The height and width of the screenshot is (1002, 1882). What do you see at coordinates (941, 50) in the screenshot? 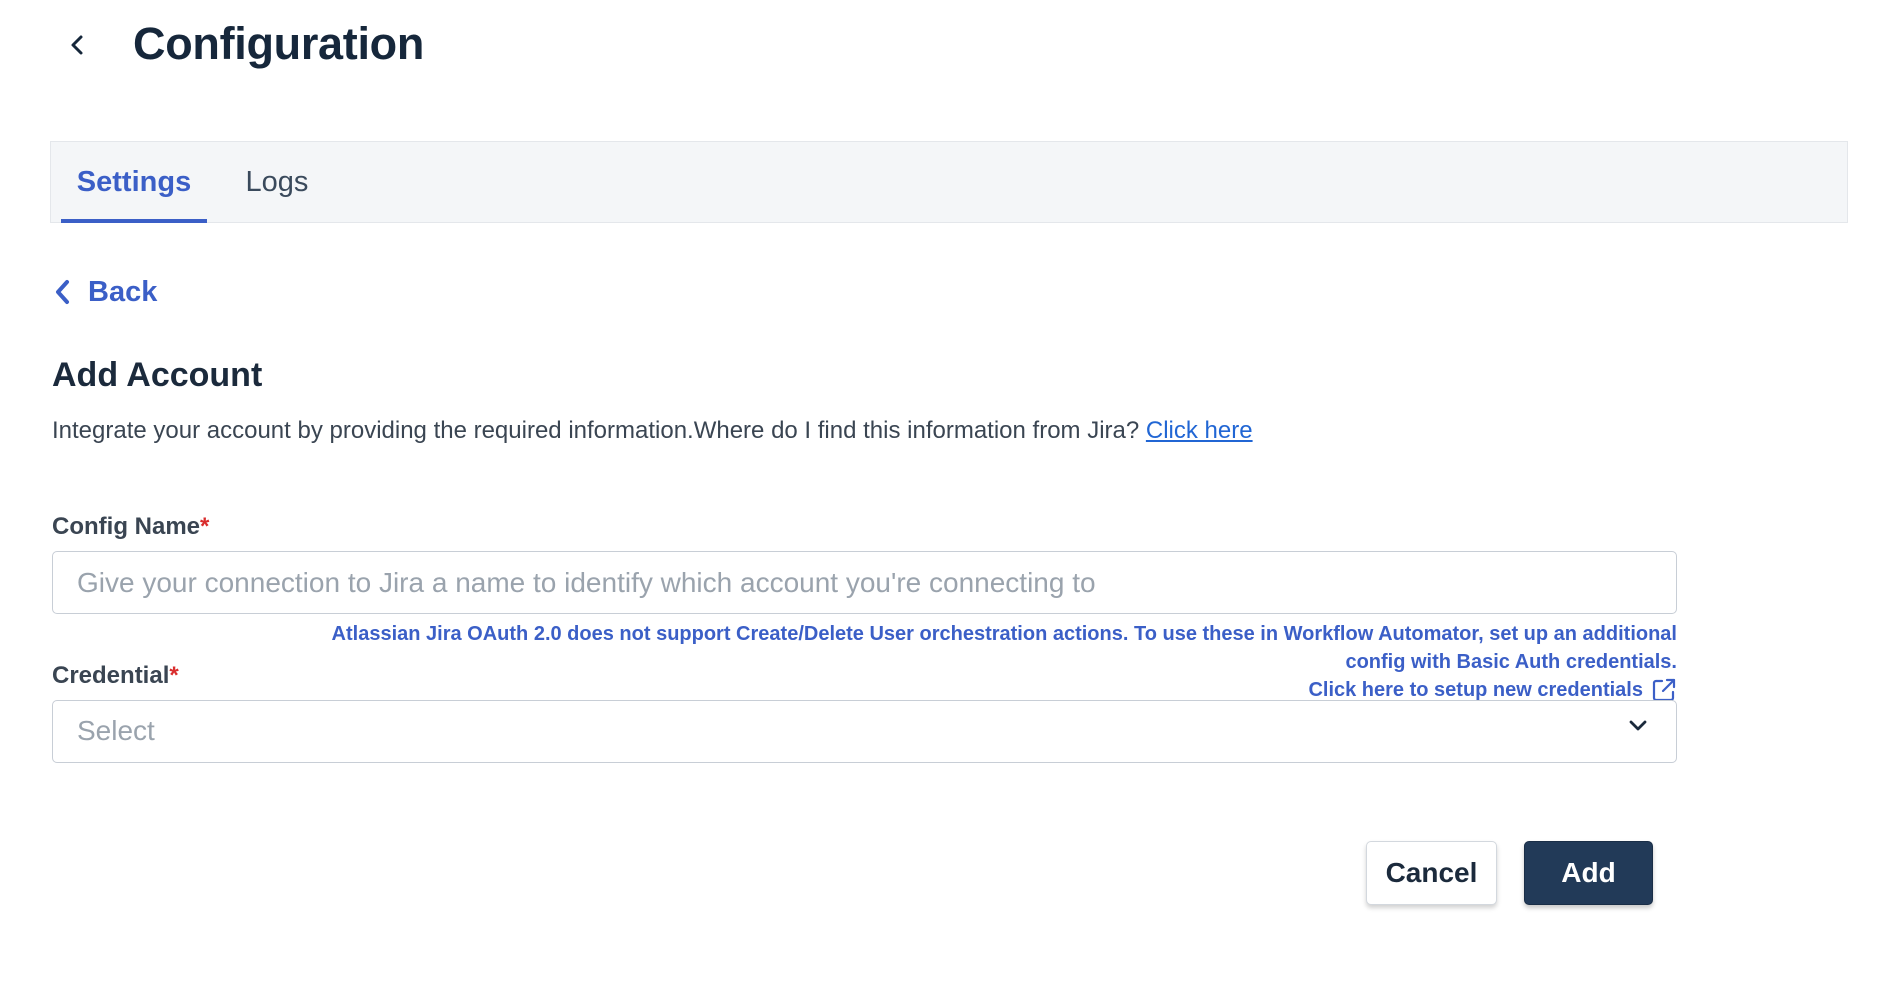
I see `page-header: Configuration` at bounding box center [941, 50].